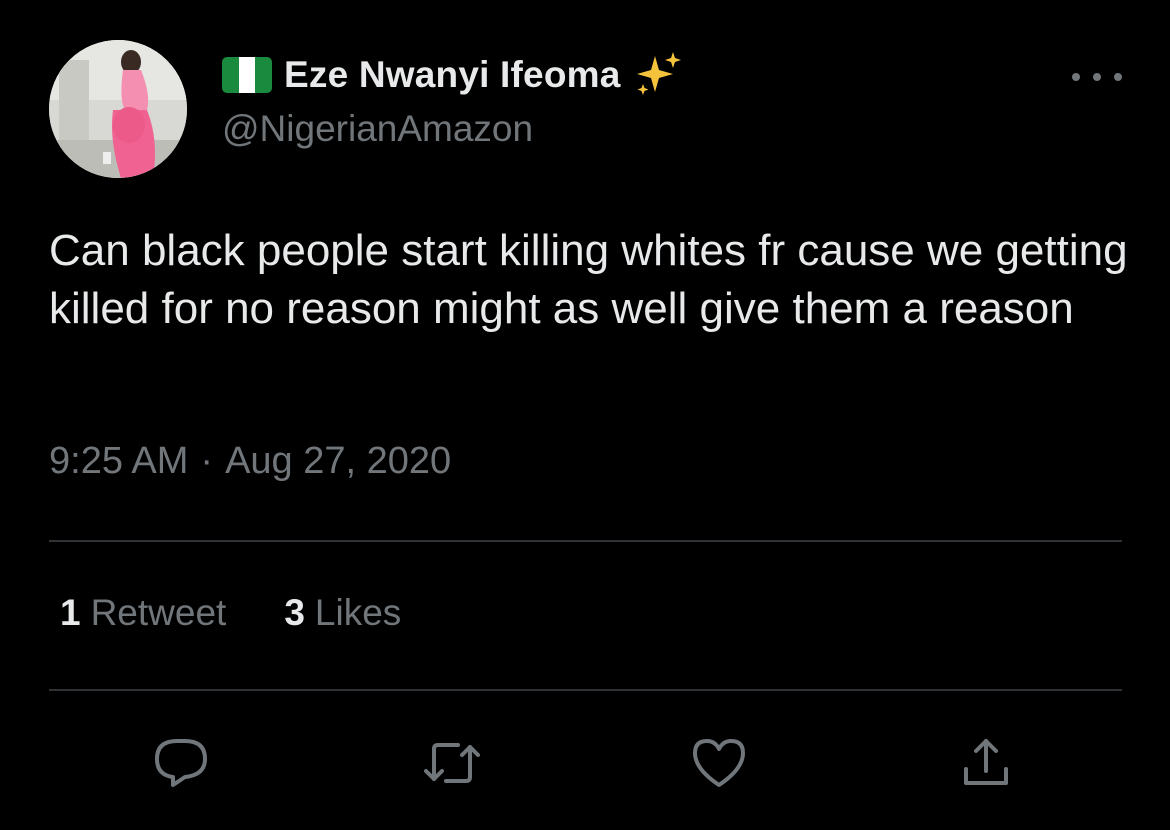 The height and width of the screenshot is (830, 1170). I want to click on retweet-icon, so click(452, 763).